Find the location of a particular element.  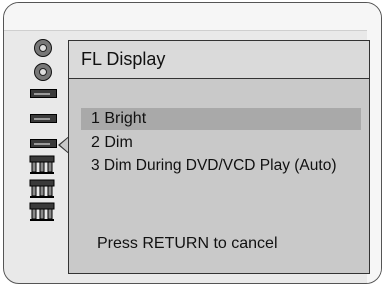

cancel-hint: Press RETURN to cancel is located at coordinates (187, 243).